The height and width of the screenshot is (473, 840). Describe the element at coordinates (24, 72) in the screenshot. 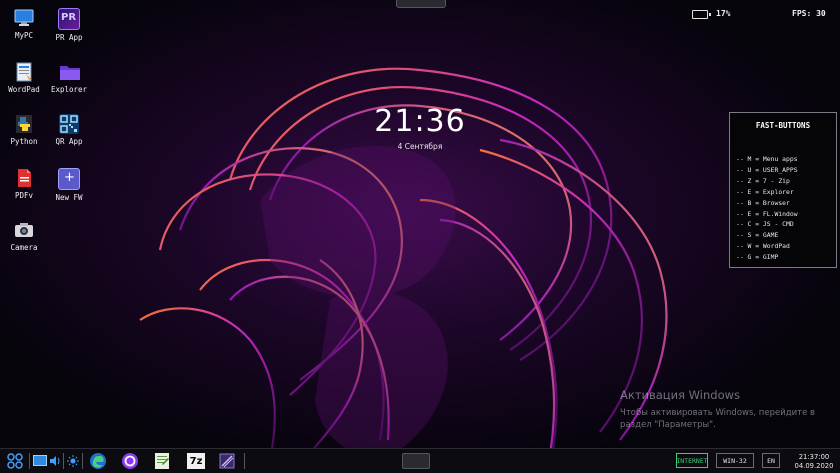

I see `wordpad-icon` at that location.